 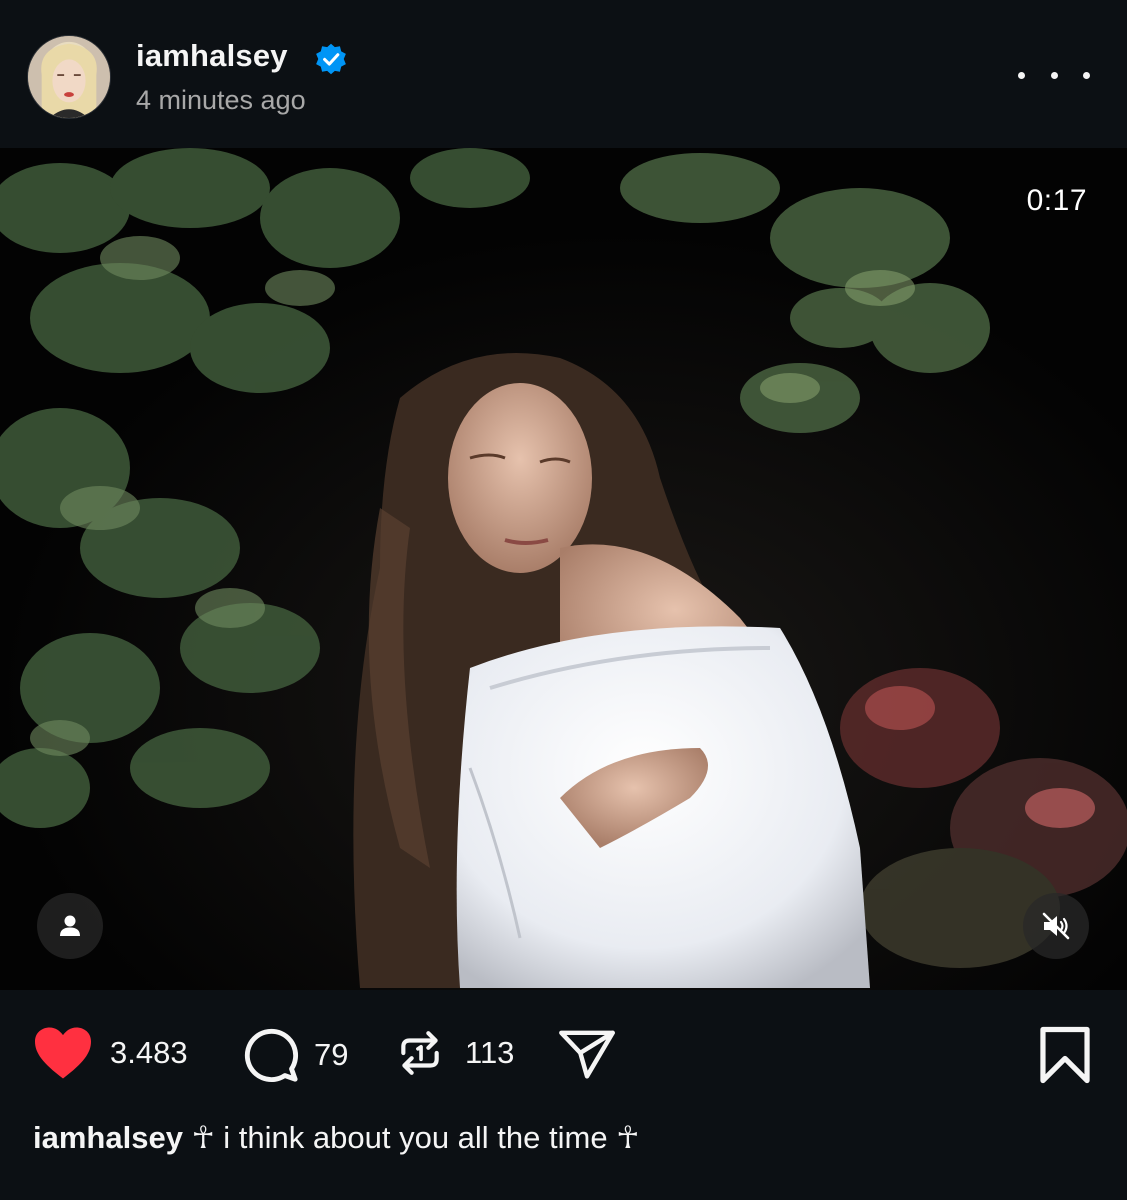 I want to click on like-button: 3.483, so click(x=110, y=1053).